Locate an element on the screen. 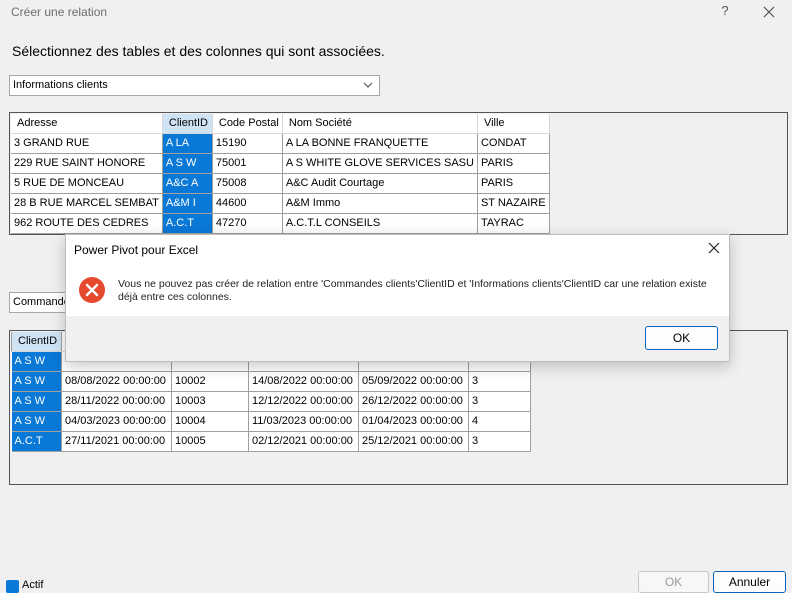 The width and height of the screenshot is (792, 593). table-cell: 26/12/2022 00:00:00 is located at coordinates (413, 401).